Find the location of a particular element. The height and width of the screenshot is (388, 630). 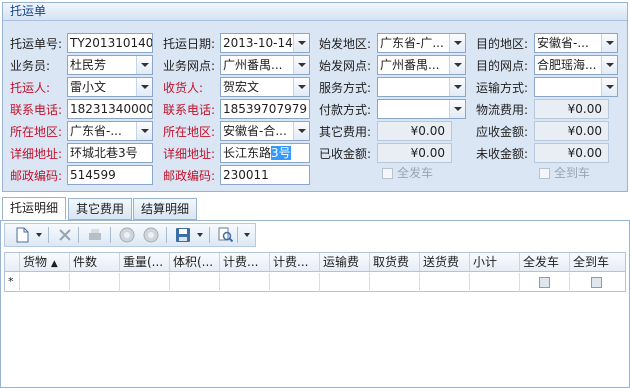

waybill-no-label: 托运单号: is located at coordinates (36, 44).